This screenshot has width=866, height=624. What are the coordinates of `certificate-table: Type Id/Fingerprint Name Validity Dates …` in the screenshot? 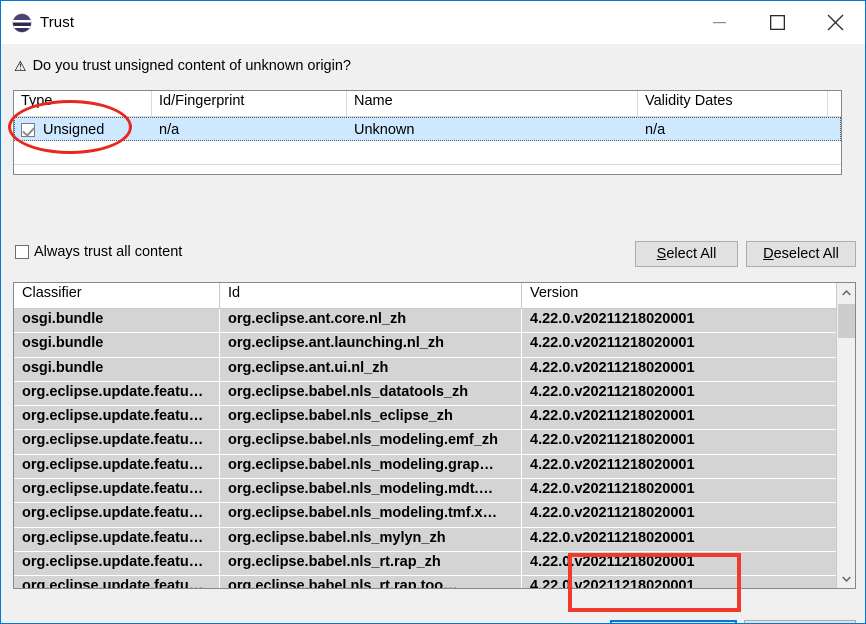 It's located at (427, 132).